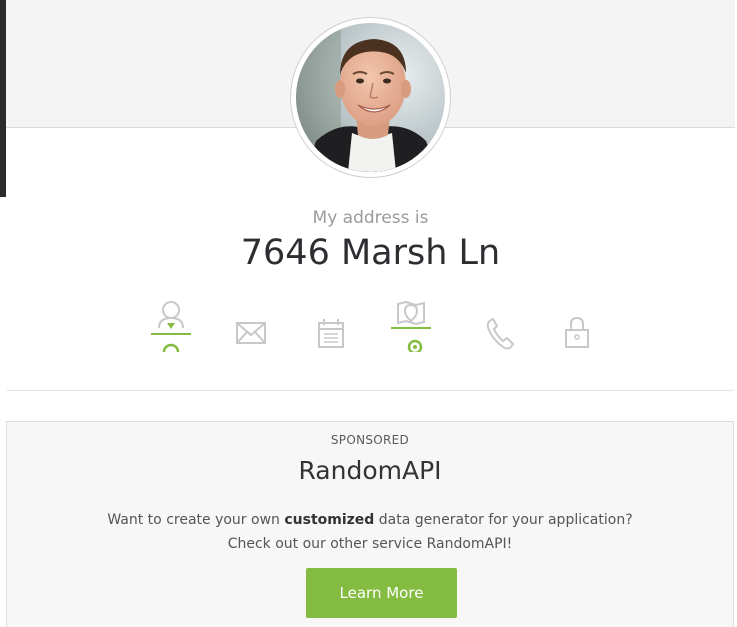  What do you see at coordinates (503, 520) in the screenshot?
I see `sponsored-line1-end: data generator for your application?` at bounding box center [503, 520].